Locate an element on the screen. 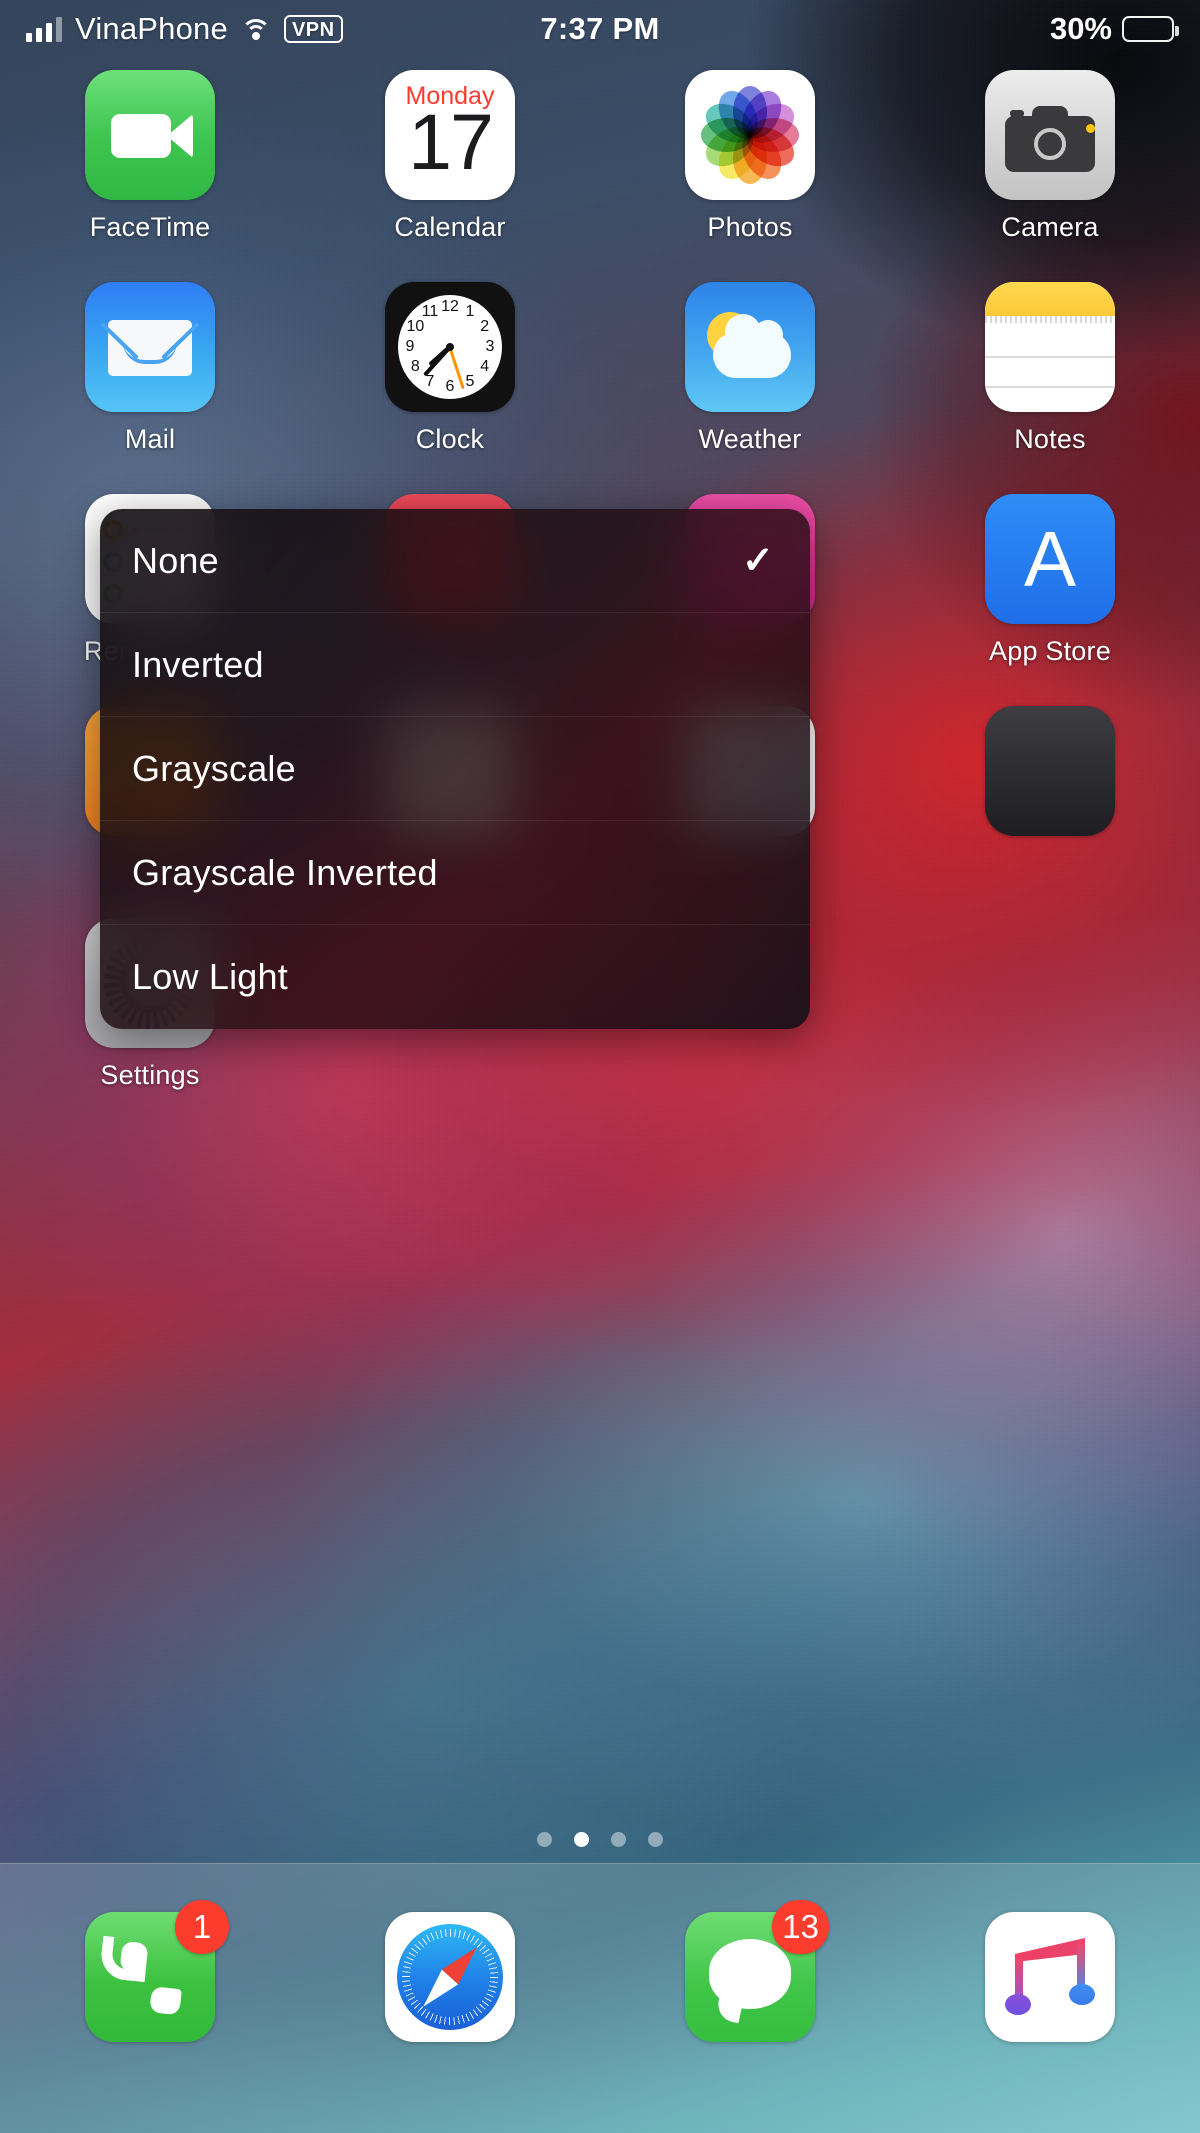 The image size is (1200, 2133). menu-item-label: None is located at coordinates (175, 560).